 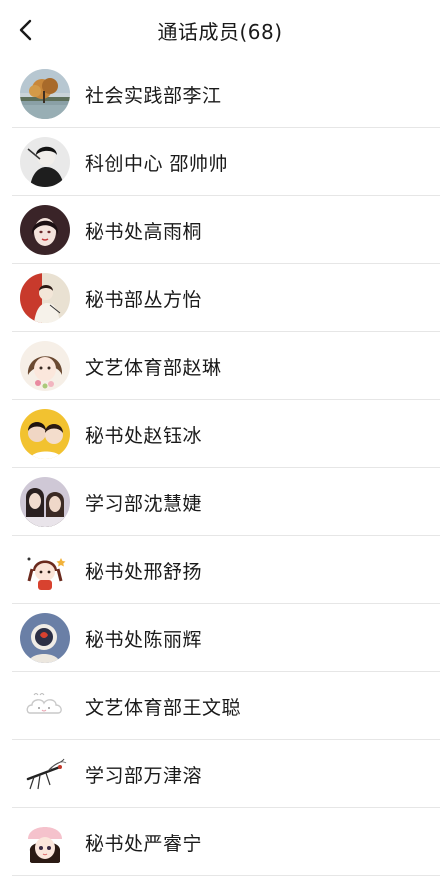 I want to click on member-name: 秘书处陈丽辉, so click(x=144, y=639).